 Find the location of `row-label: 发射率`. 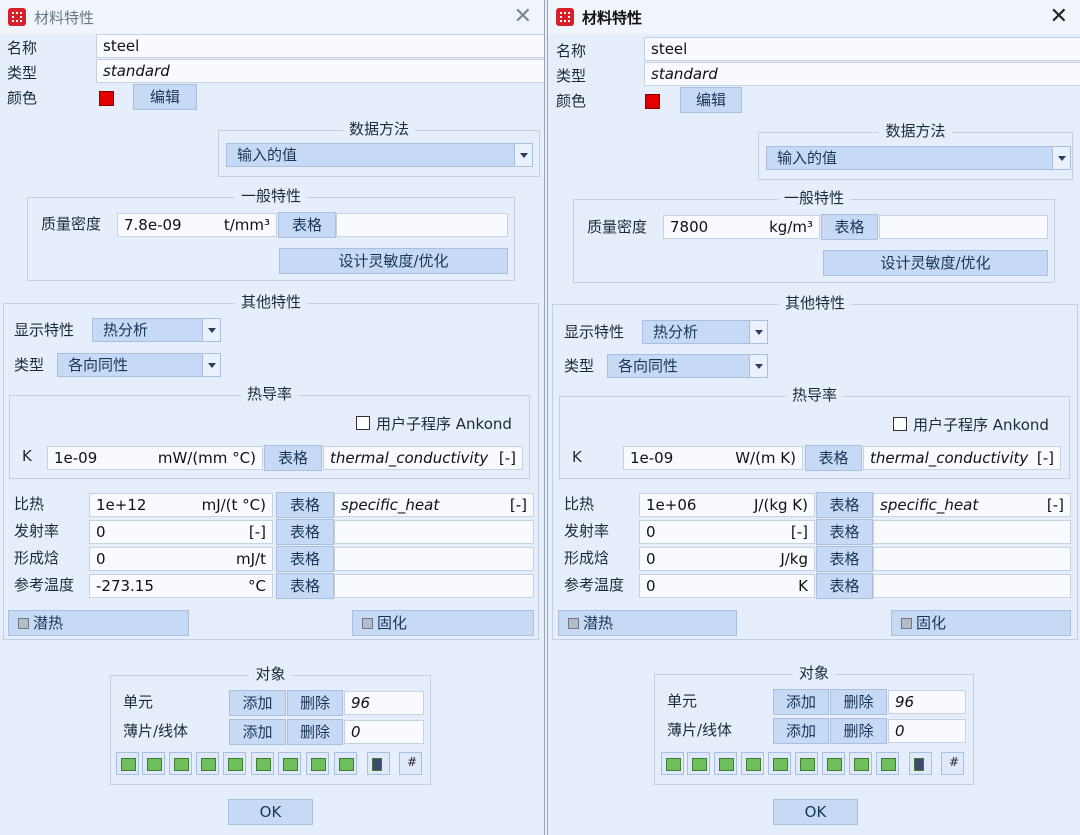

row-label: 发射率 is located at coordinates (37, 531).